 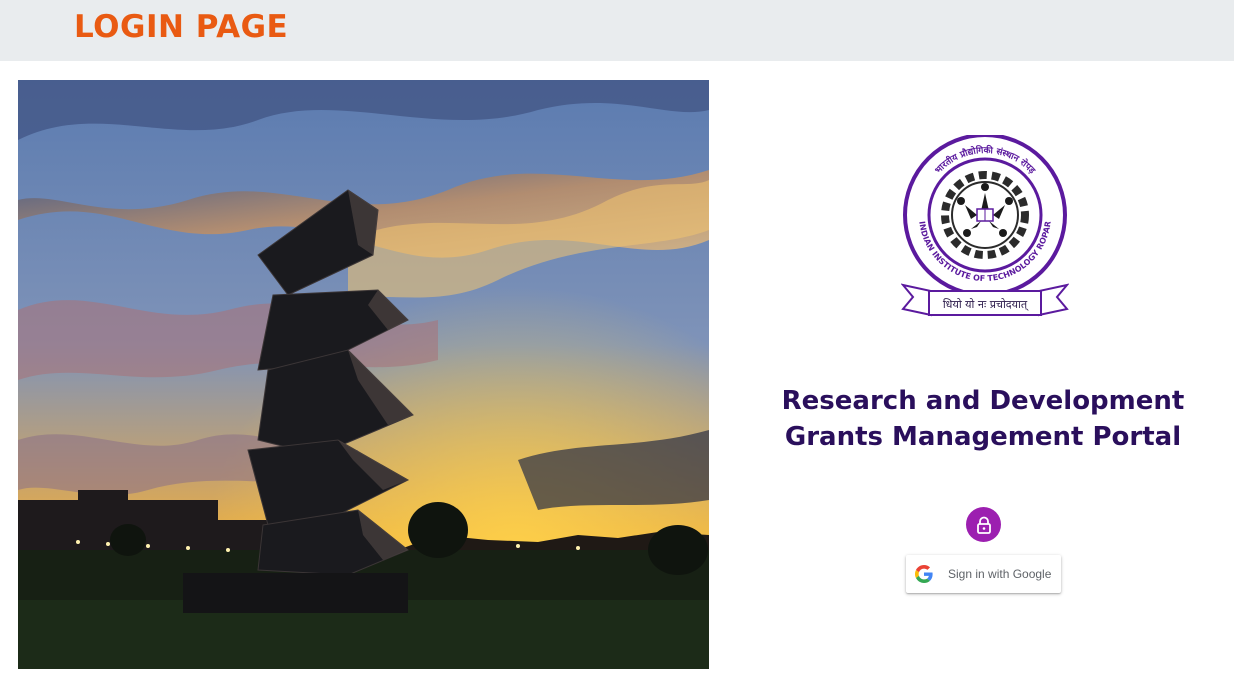 What do you see at coordinates (181, 27) in the screenshot?
I see `page-title: LOGIN PAGE` at bounding box center [181, 27].